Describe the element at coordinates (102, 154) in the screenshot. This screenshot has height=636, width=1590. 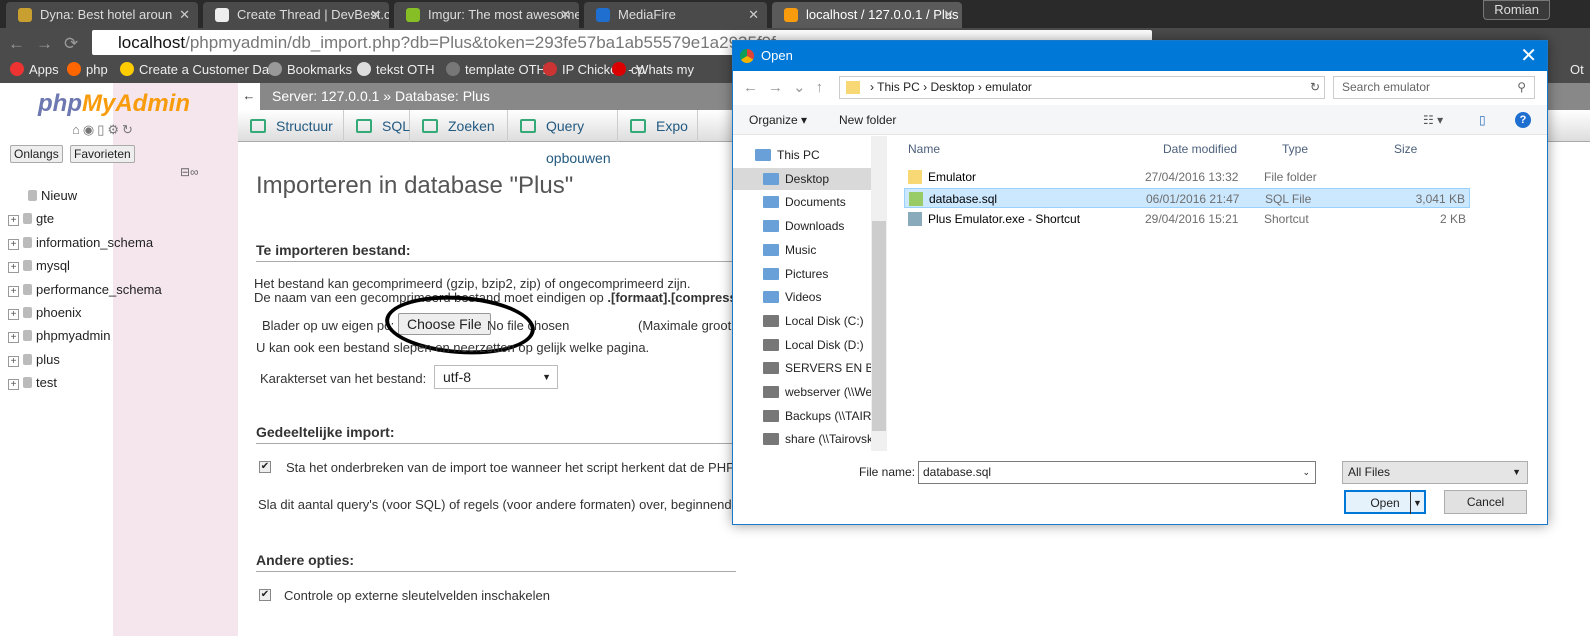
I see `favorites-button: Favorieten` at that location.